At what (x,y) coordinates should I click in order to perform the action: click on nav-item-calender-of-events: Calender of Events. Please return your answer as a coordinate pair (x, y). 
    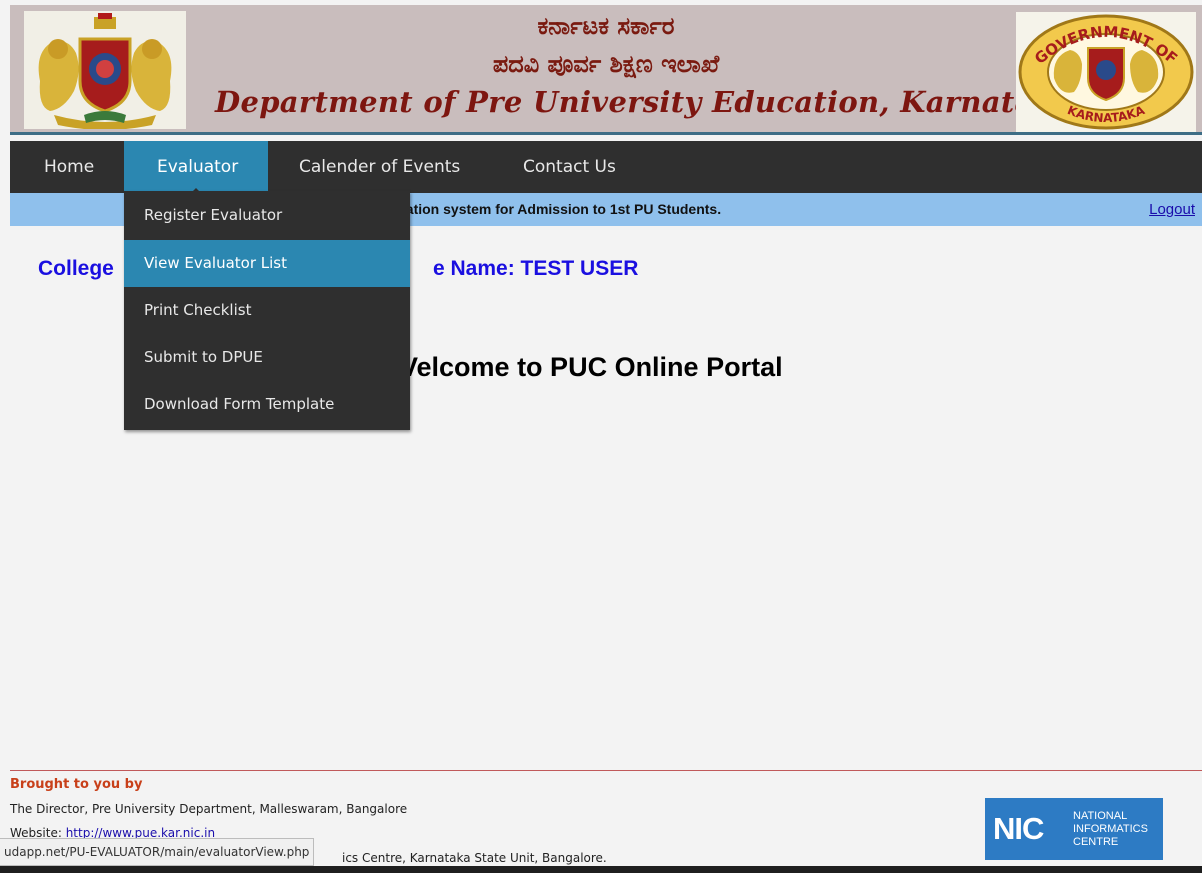
    Looking at the image, I should click on (382, 167).